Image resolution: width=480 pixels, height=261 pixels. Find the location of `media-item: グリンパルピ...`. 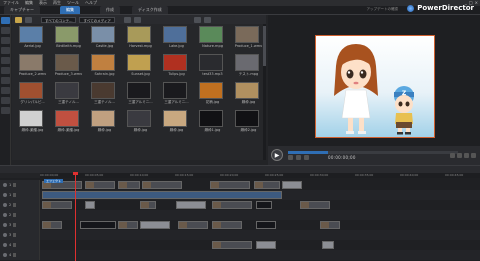

media-item: グリンパルピ... is located at coordinates (32, 96).